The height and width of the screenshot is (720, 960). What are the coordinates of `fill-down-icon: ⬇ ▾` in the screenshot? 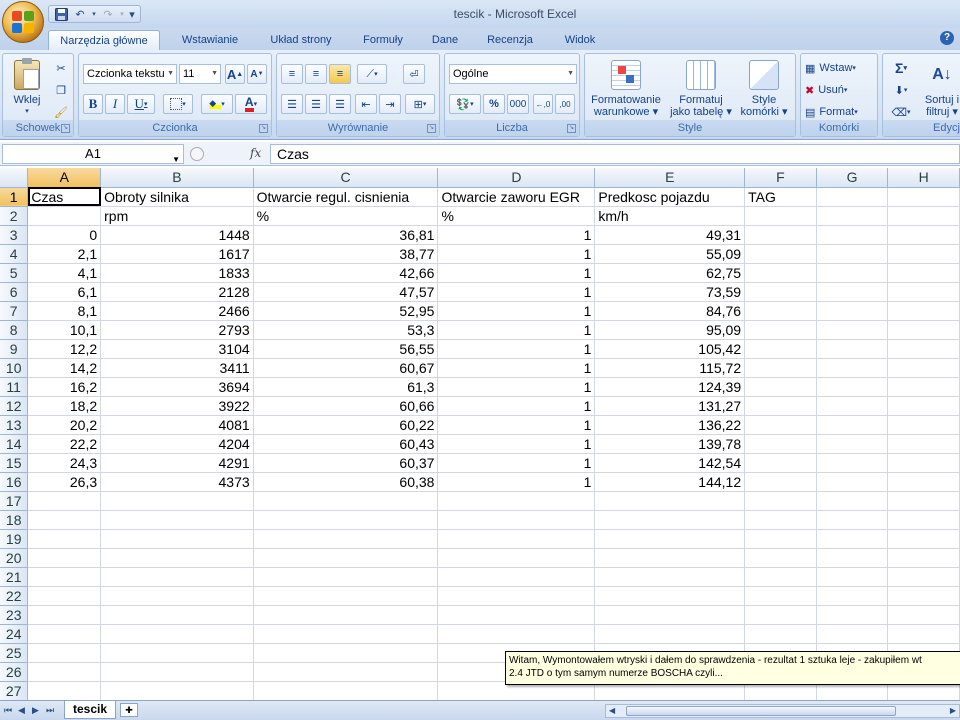 It's located at (901, 90).